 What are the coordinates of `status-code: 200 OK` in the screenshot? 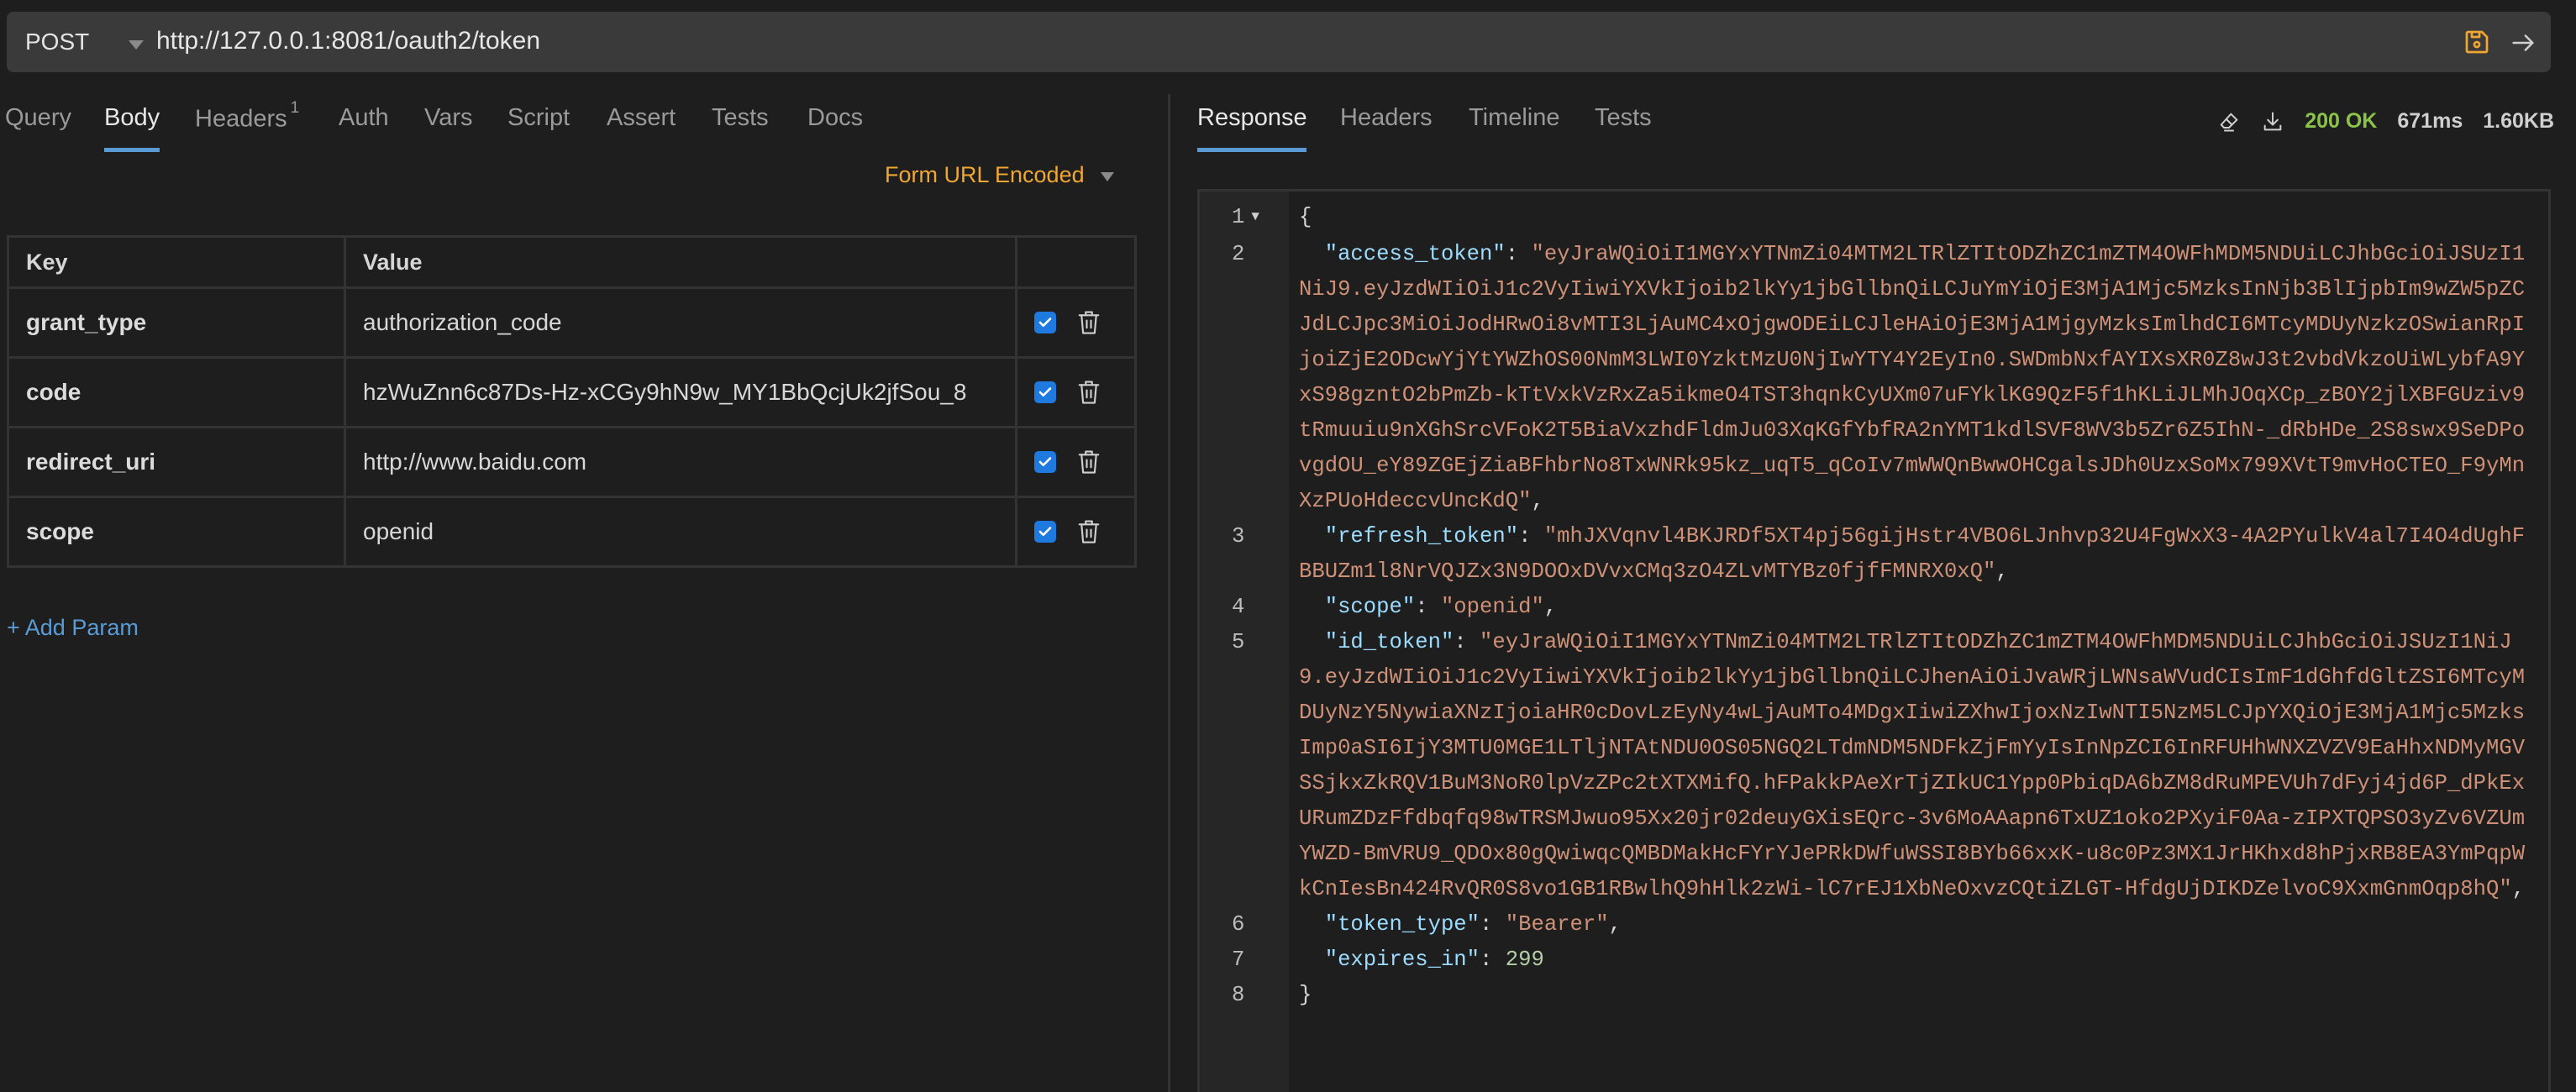 It's located at (2341, 121).